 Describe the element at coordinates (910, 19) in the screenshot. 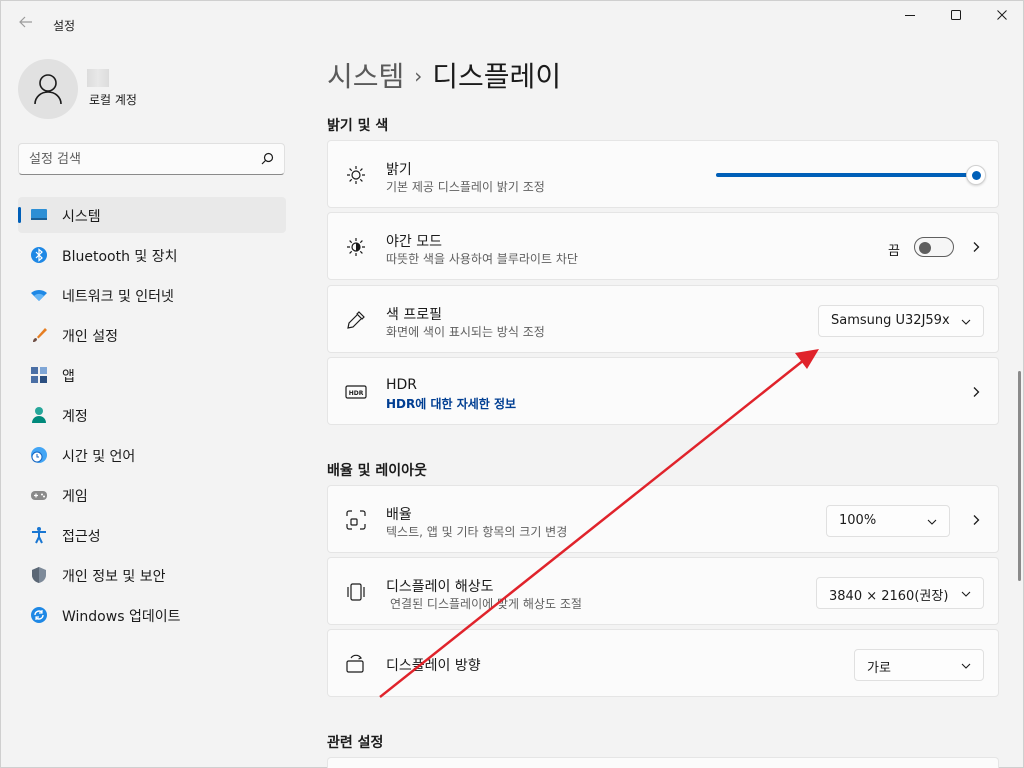

I see `minimize-button` at that location.